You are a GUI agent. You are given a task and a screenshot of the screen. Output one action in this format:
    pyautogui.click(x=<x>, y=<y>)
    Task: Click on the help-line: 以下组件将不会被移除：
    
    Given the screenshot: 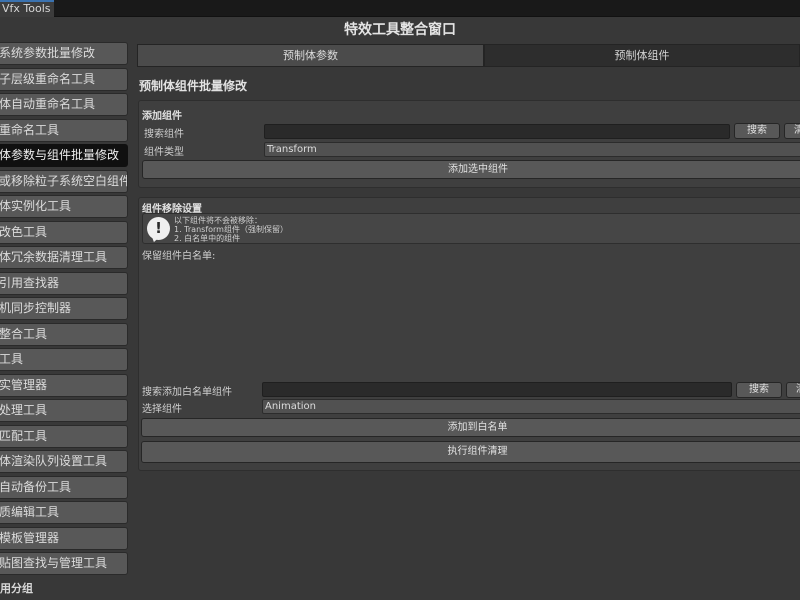 What is the action you would take?
    pyautogui.click(x=218, y=220)
    